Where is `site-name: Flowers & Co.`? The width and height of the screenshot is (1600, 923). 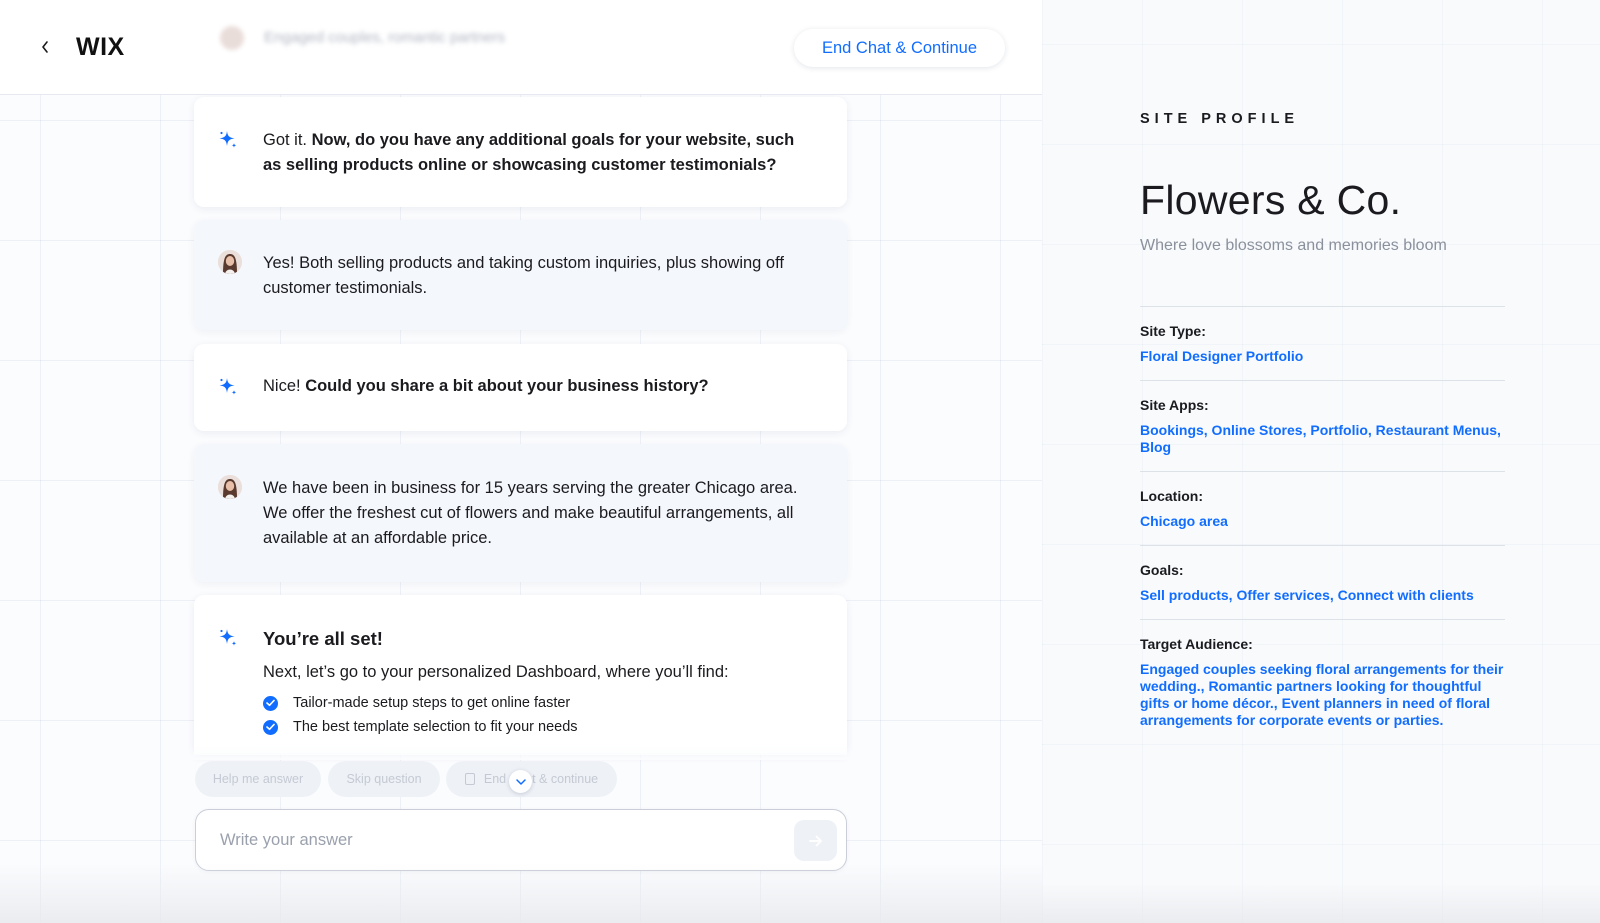 site-name: Flowers & Co. is located at coordinates (1271, 200).